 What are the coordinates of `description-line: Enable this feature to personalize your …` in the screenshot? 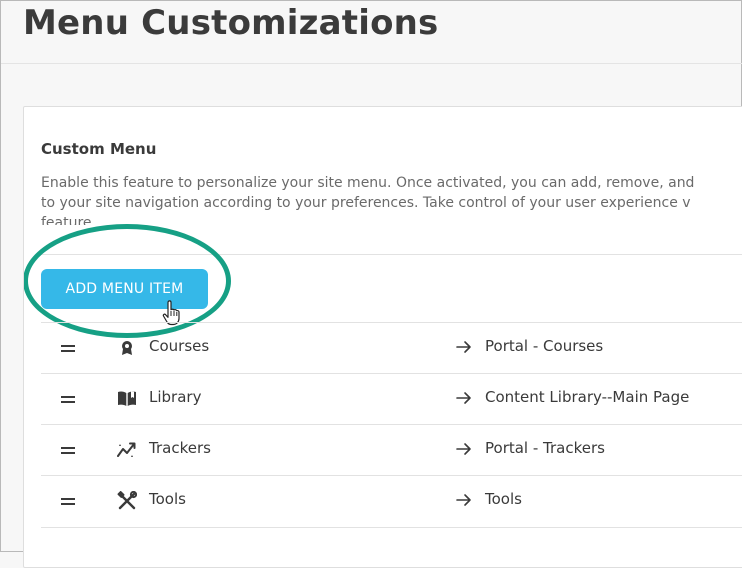 It's located at (368, 183).